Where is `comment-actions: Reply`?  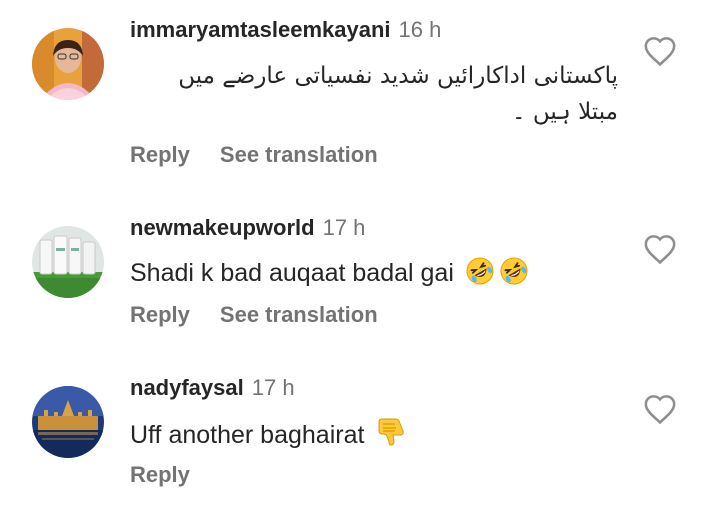
comment-actions: Reply is located at coordinates (160, 475).